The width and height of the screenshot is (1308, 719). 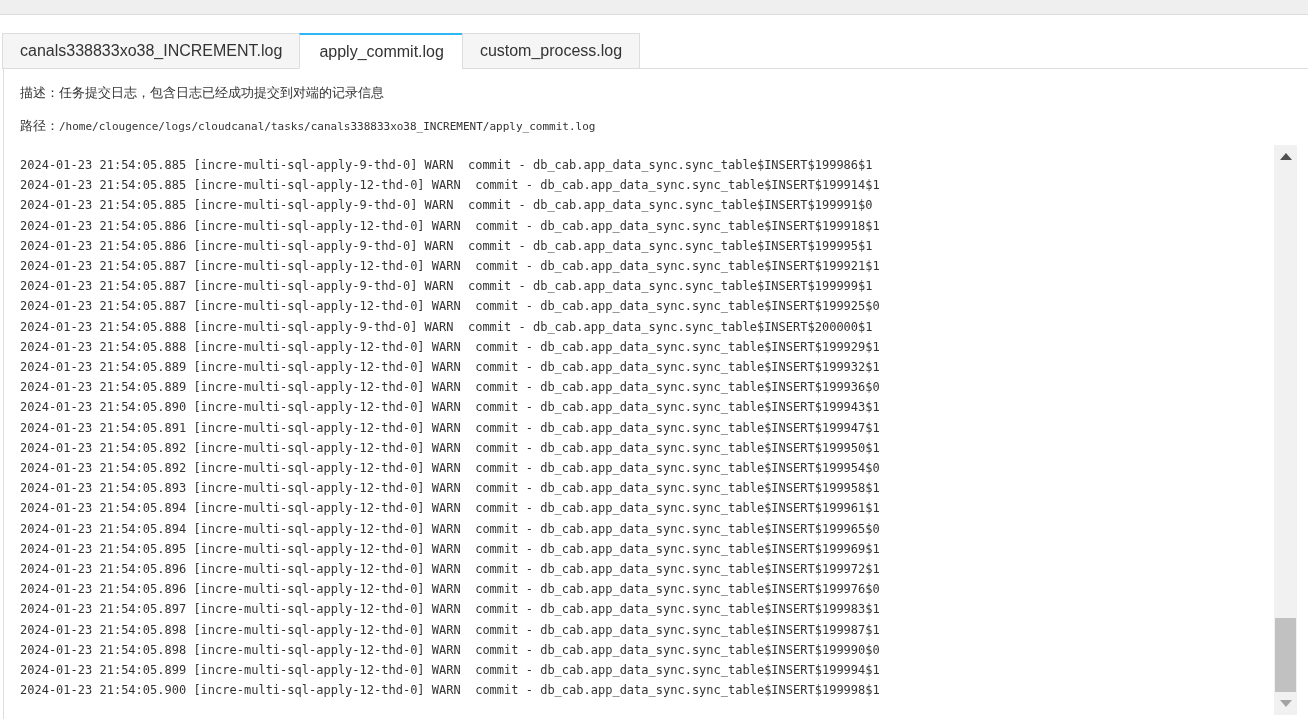 I want to click on log-line: 2024-01-23 21:54:05.885 [incre-multi-sql-apply-12-thd-0] WARN commit - db_cab.app_data_sync.sync_table$INSERT$199914$1, so click(x=450, y=186).